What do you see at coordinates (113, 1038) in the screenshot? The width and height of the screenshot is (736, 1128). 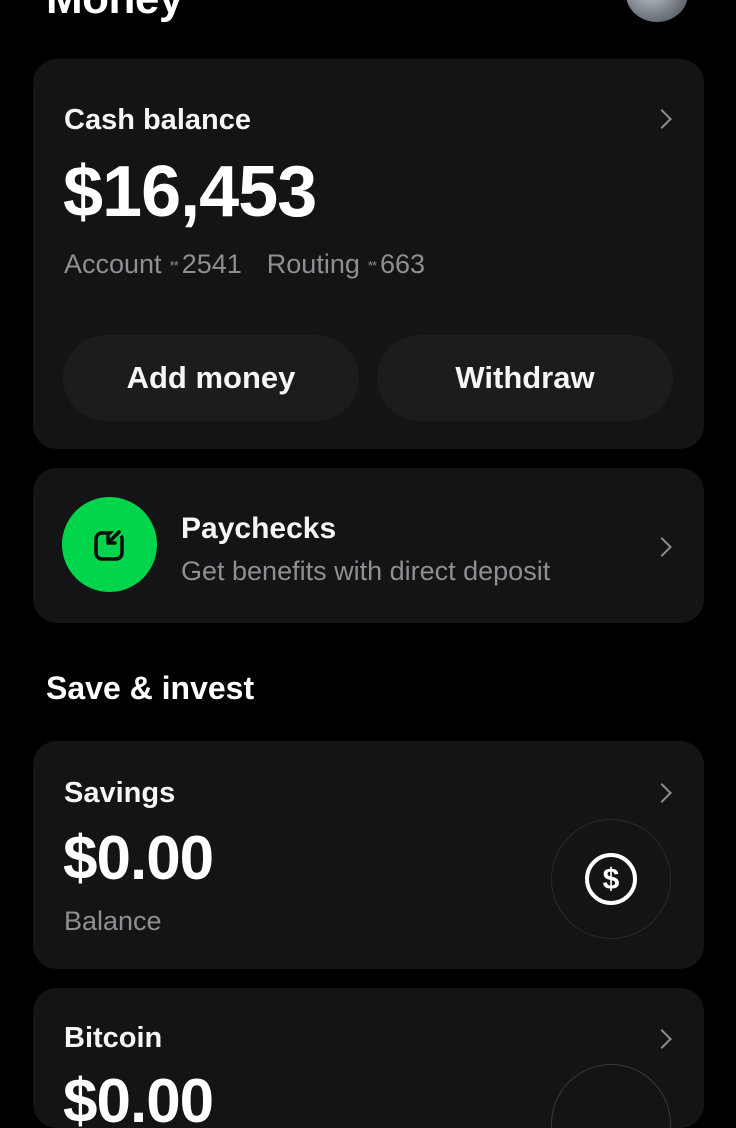 I see `bitcoin-label: Bitcoin` at bounding box center [113, 1038].